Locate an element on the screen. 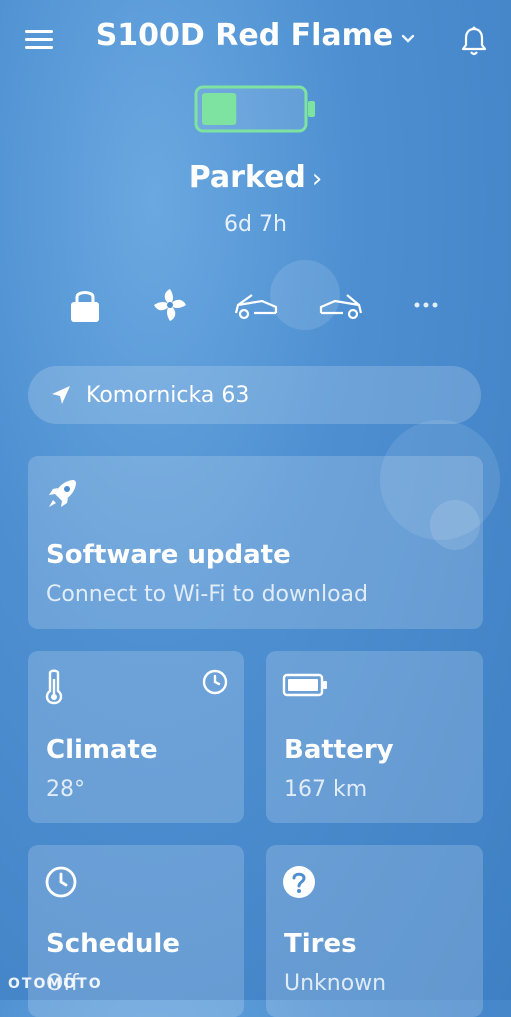 The height and width of the screenshot is (1017, 511). watermark-logo: OTOMOTO is located at coordinates (55, 984).